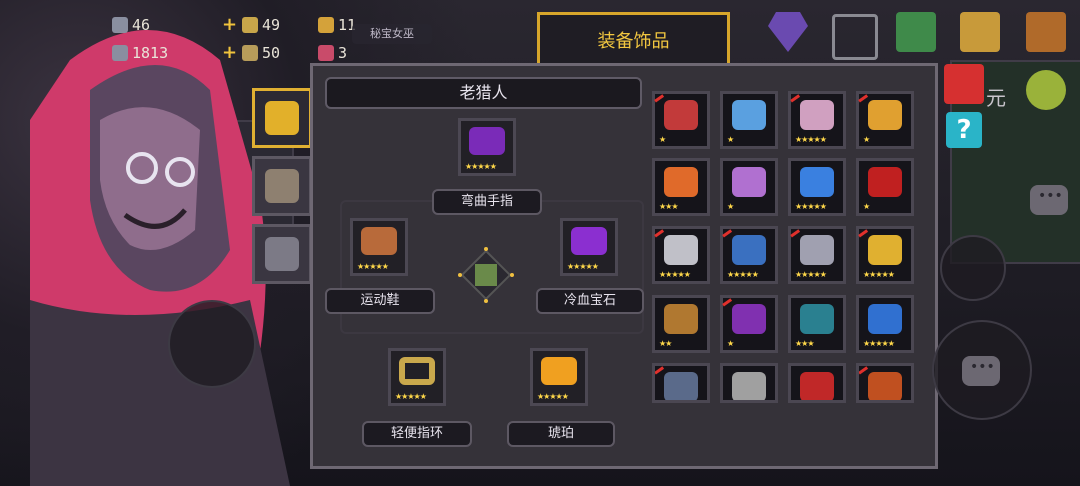  I want to click on add-coins-button: +, so click(229, 24).